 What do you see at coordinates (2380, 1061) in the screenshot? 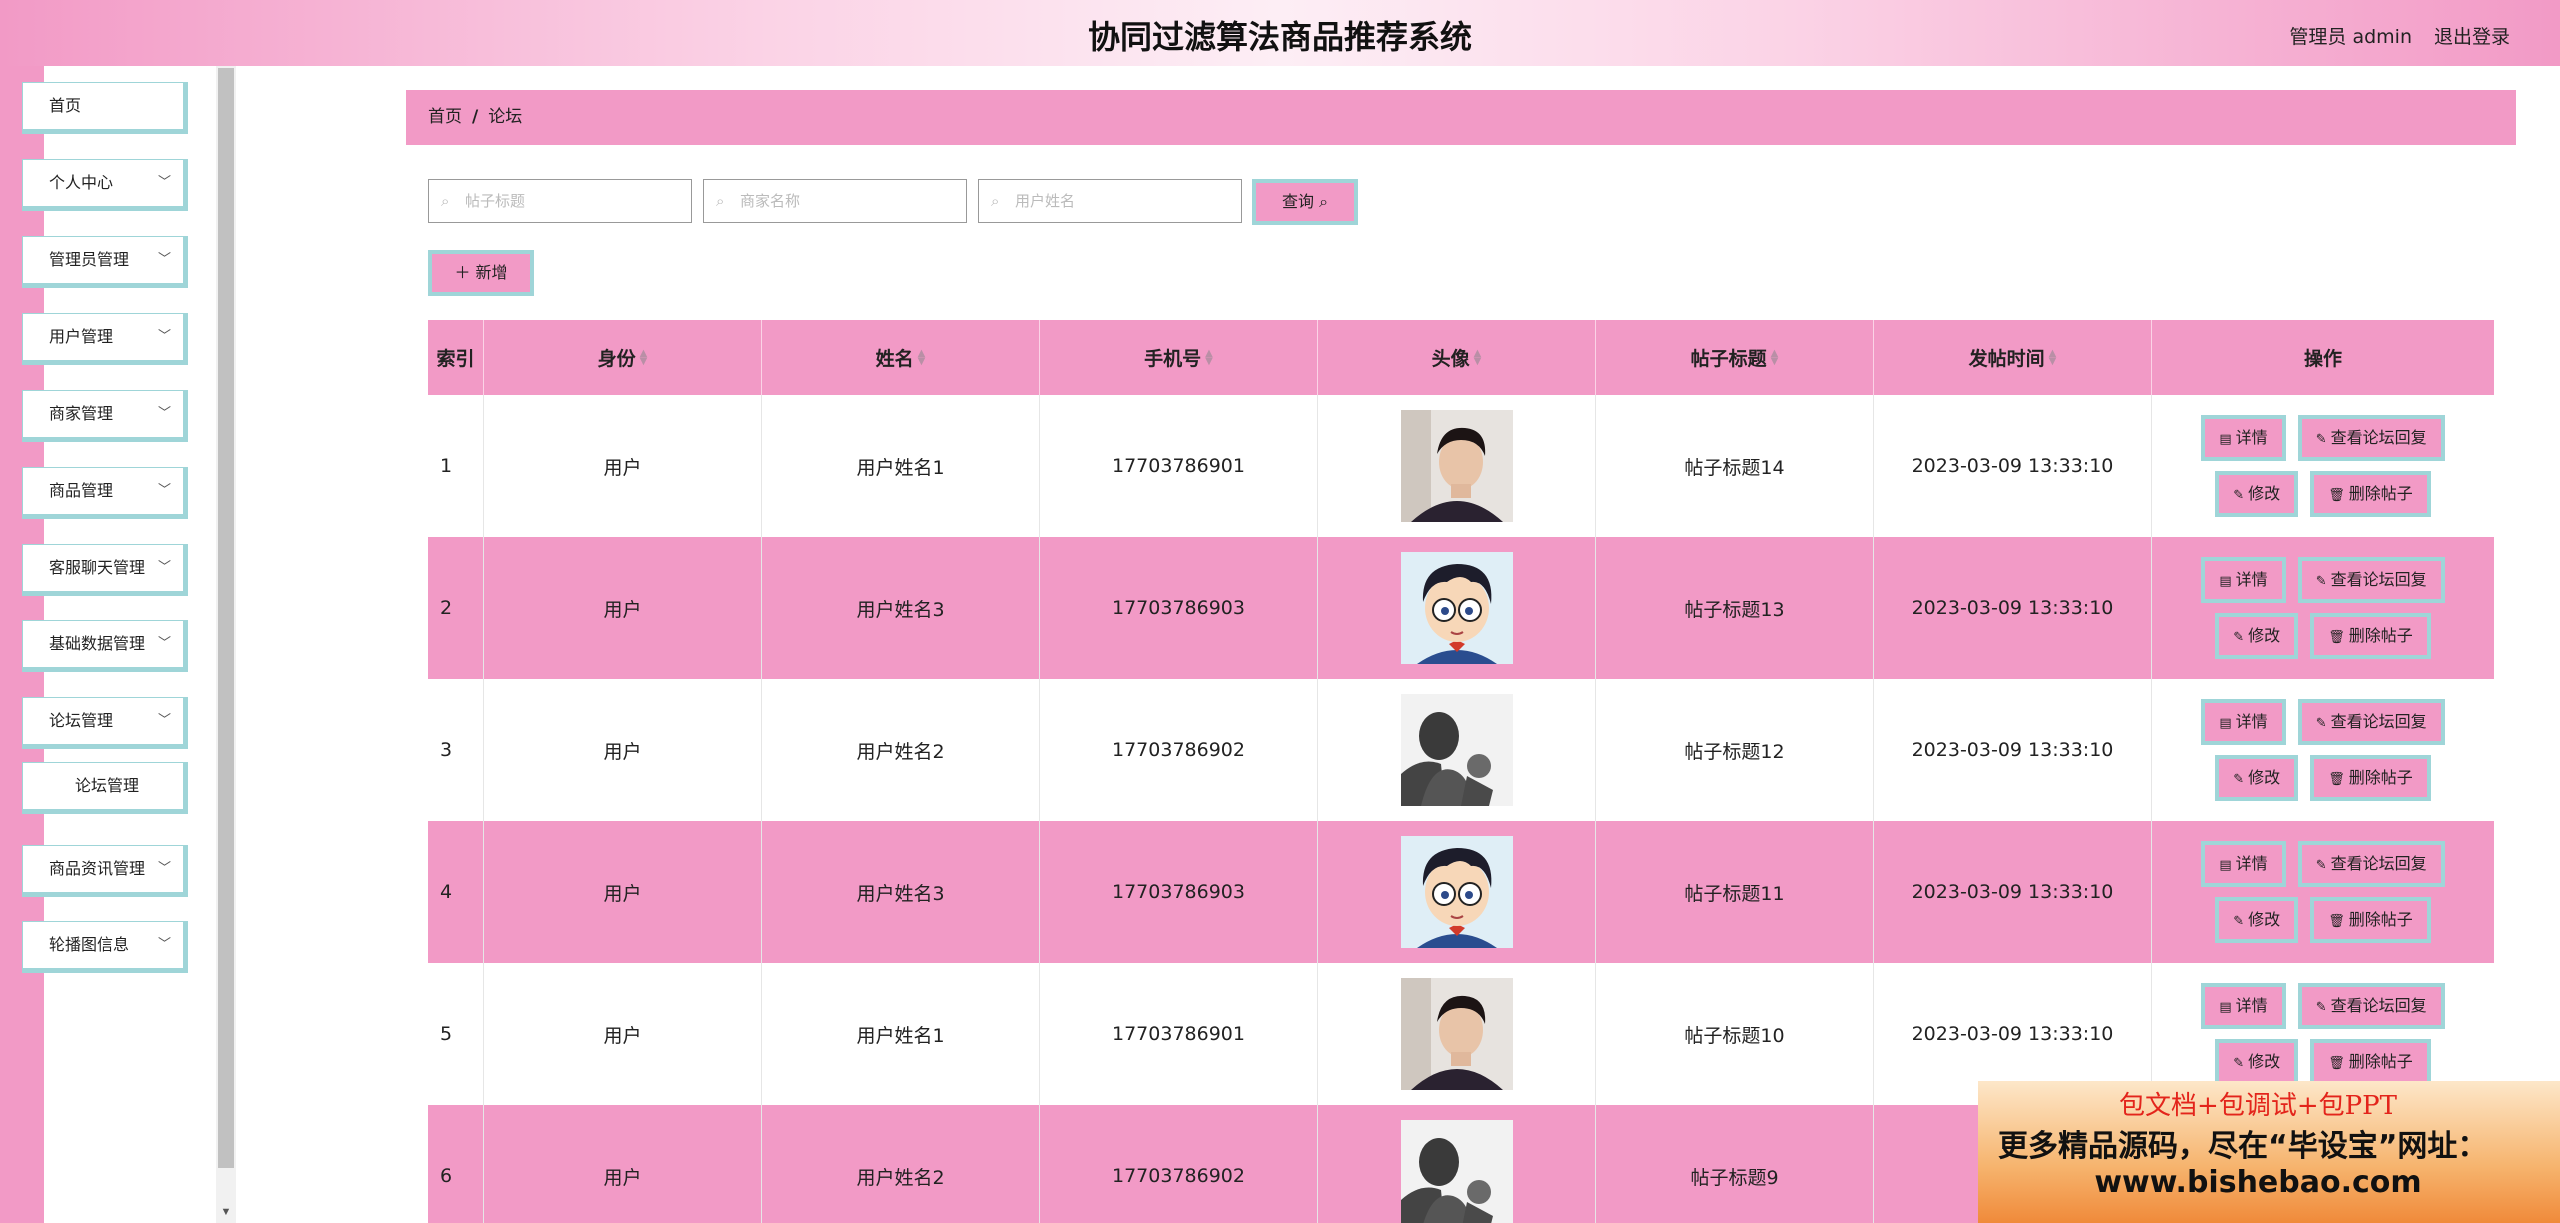
I see `delete-label: 删除帖子` at bounding box center [2380, 1061].